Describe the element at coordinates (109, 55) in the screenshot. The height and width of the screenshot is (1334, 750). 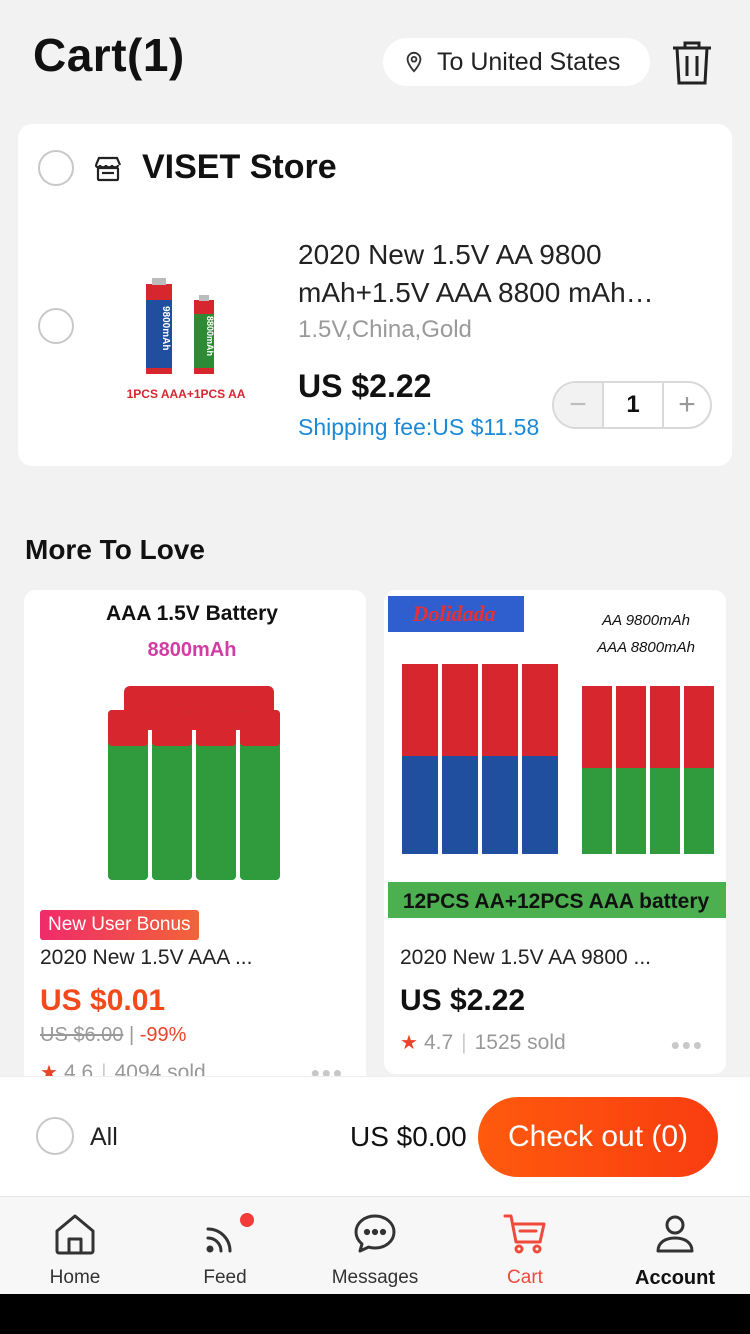
I see `page-title: Cart(1)` at that location.